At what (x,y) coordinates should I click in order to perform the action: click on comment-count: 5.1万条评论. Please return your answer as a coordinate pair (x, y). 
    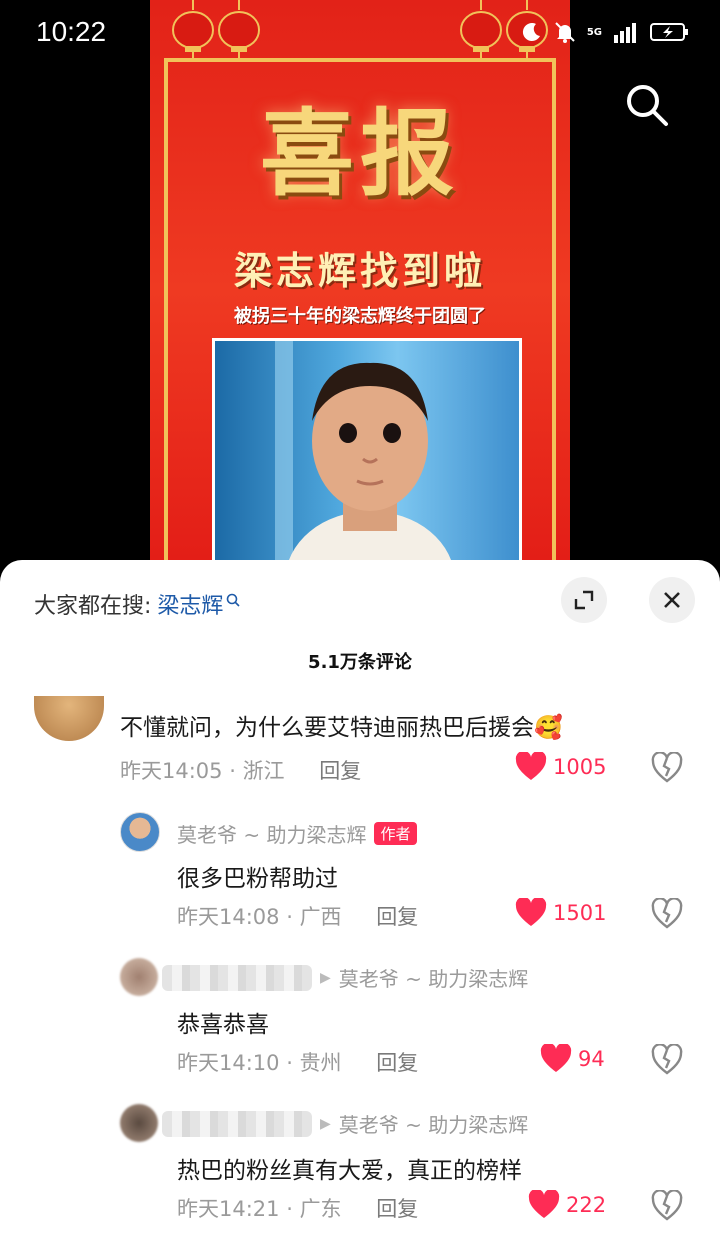
    Looking at the image, I should click on (360, 662).